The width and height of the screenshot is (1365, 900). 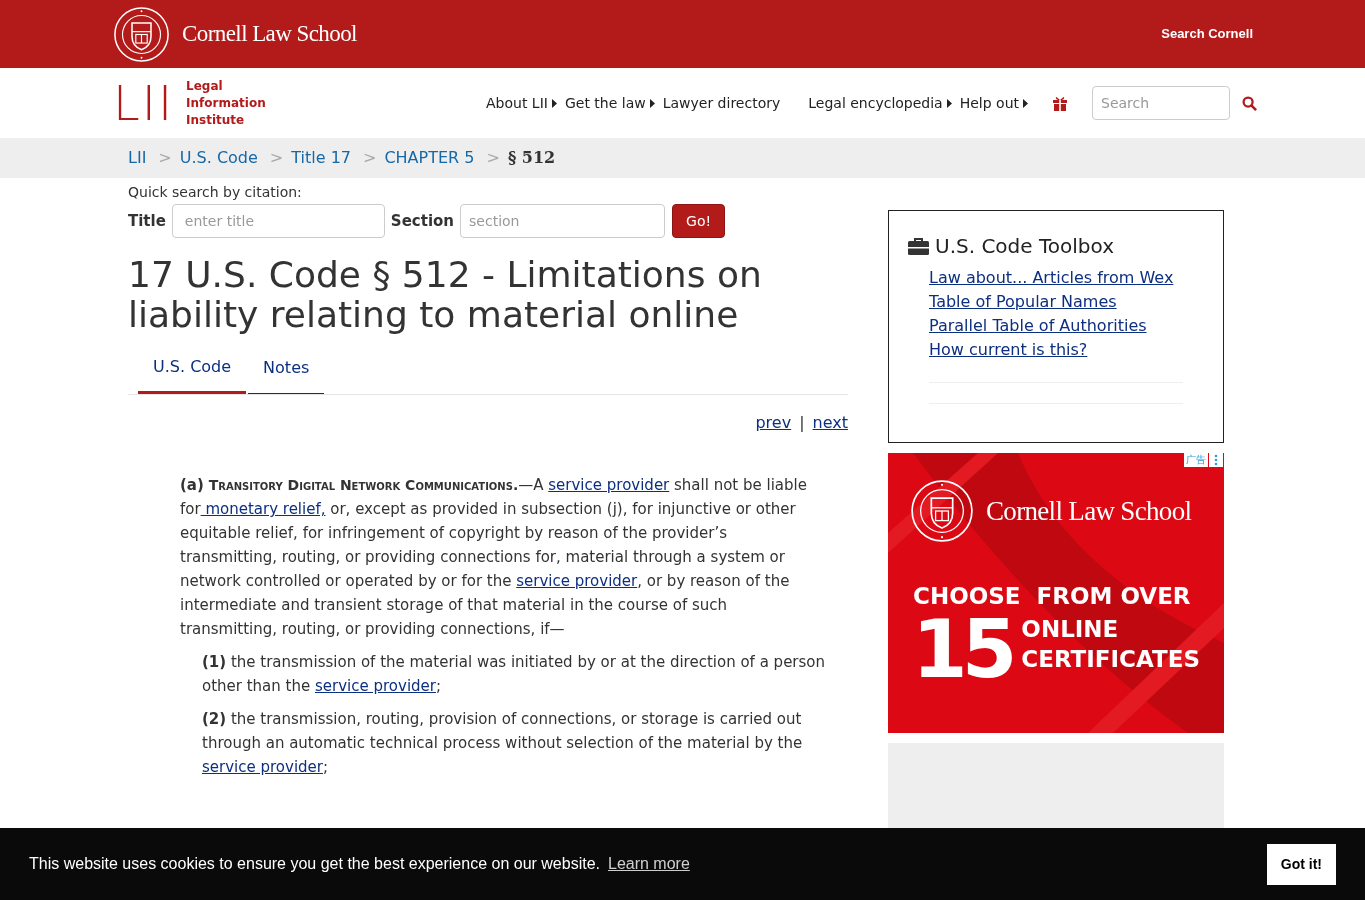 I want to click on section-label: Section, so click(x=422, y=221).